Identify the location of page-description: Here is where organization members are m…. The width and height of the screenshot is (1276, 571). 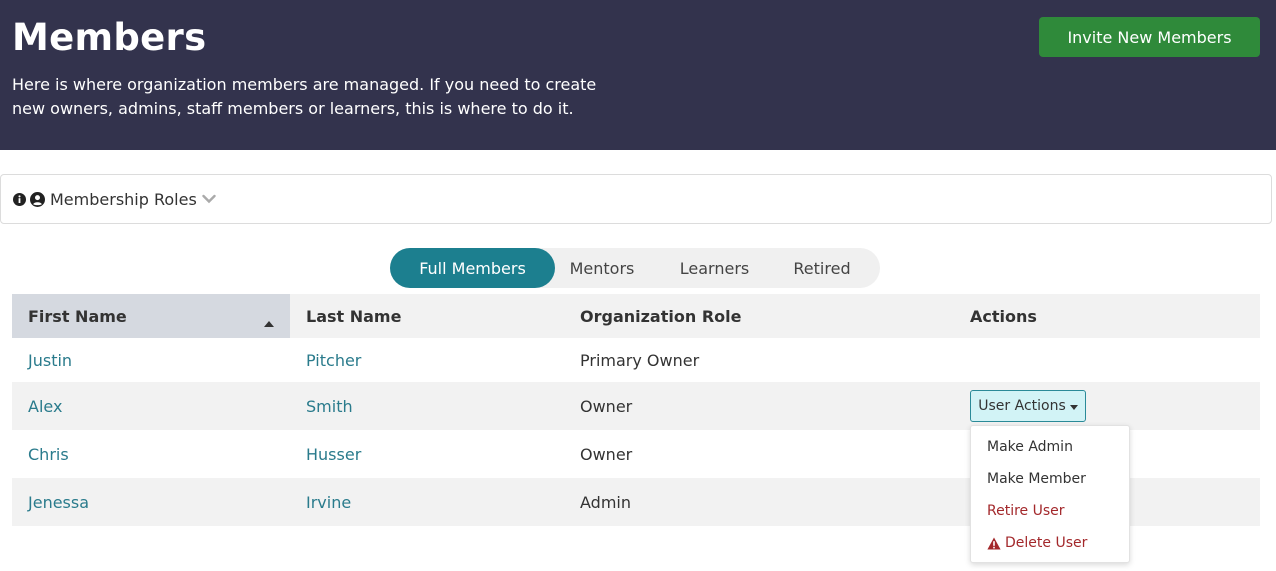
(304, 96).